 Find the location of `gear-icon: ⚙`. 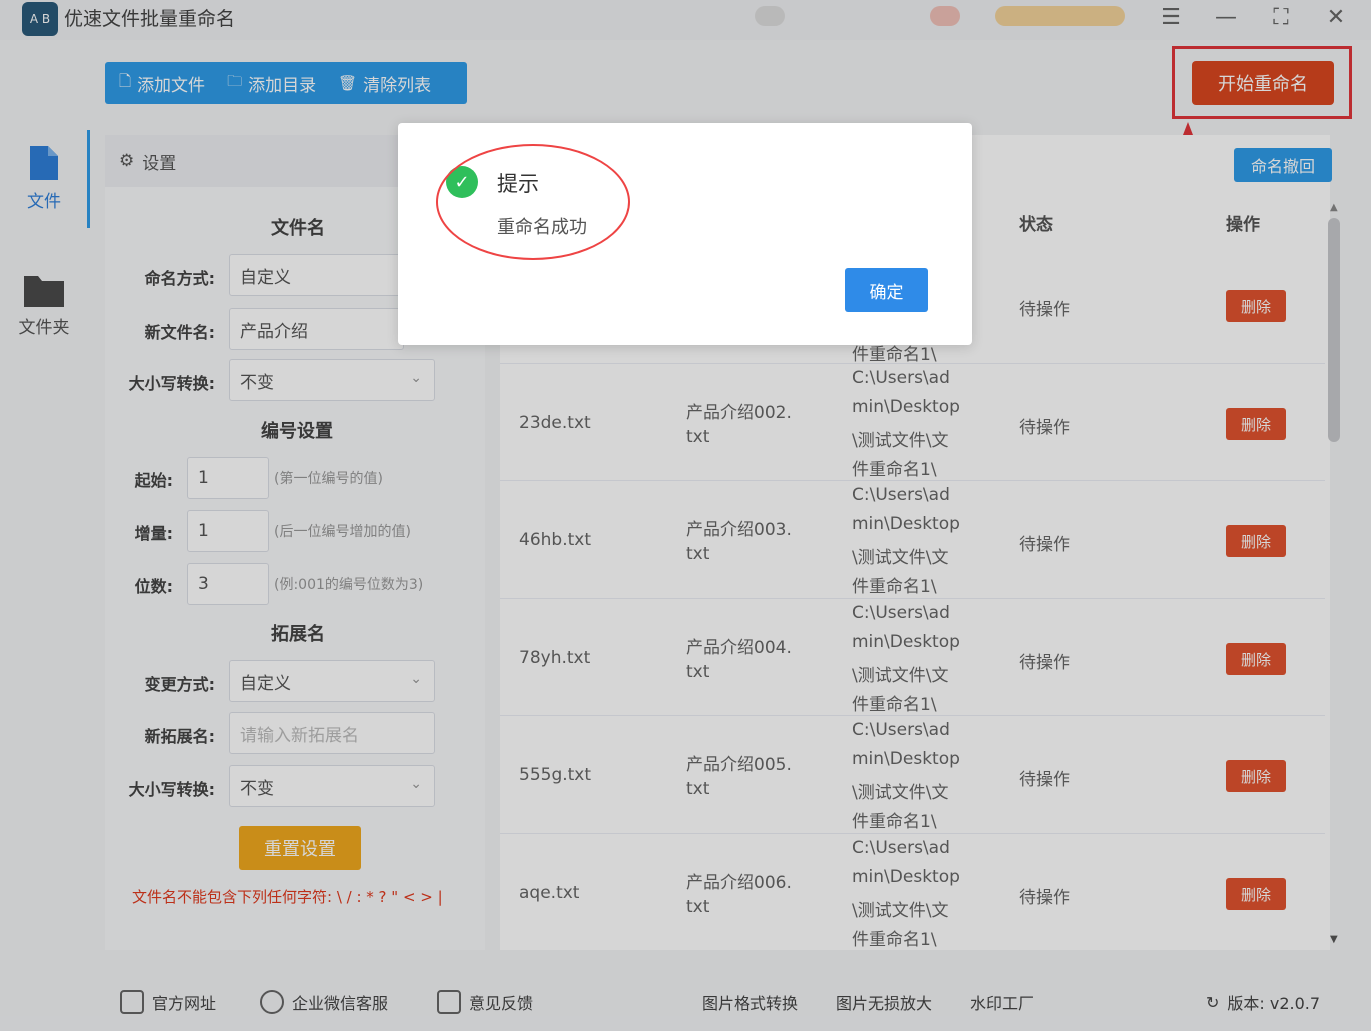

gear-icon: ⚙ is located at coordinates (127, 161).